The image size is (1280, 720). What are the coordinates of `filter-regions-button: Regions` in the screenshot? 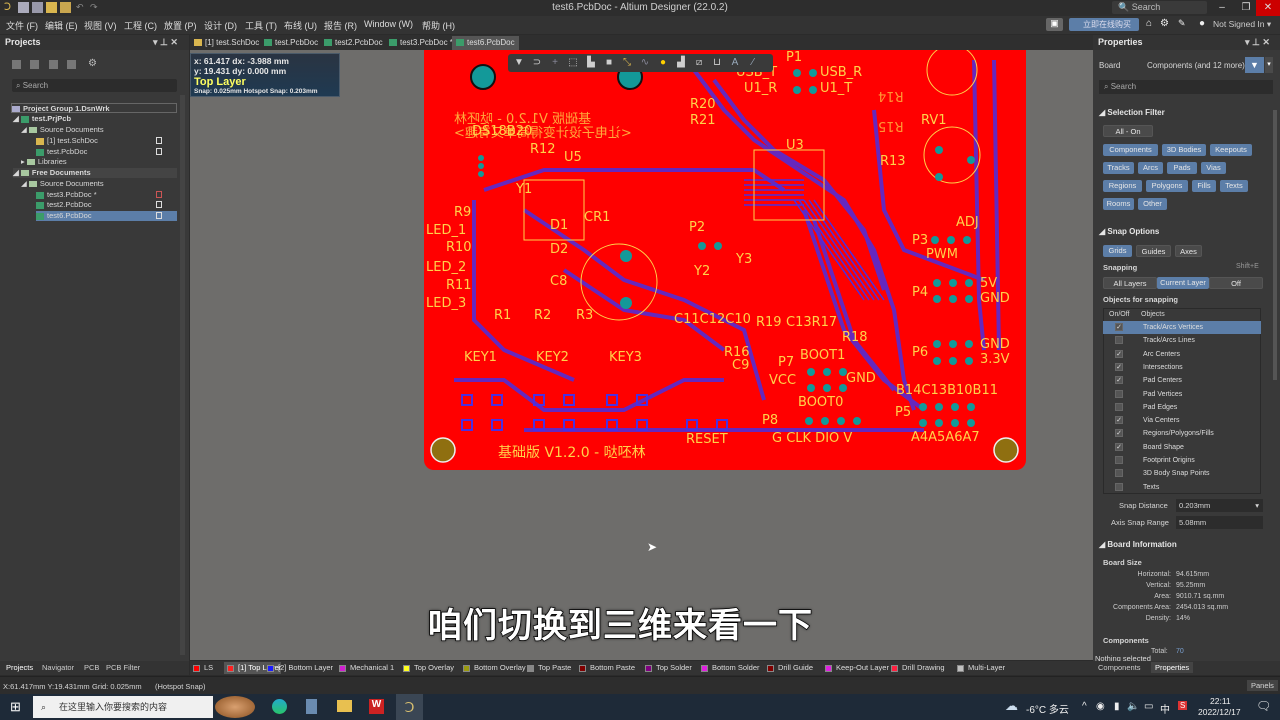 It's located at (1122, 186).